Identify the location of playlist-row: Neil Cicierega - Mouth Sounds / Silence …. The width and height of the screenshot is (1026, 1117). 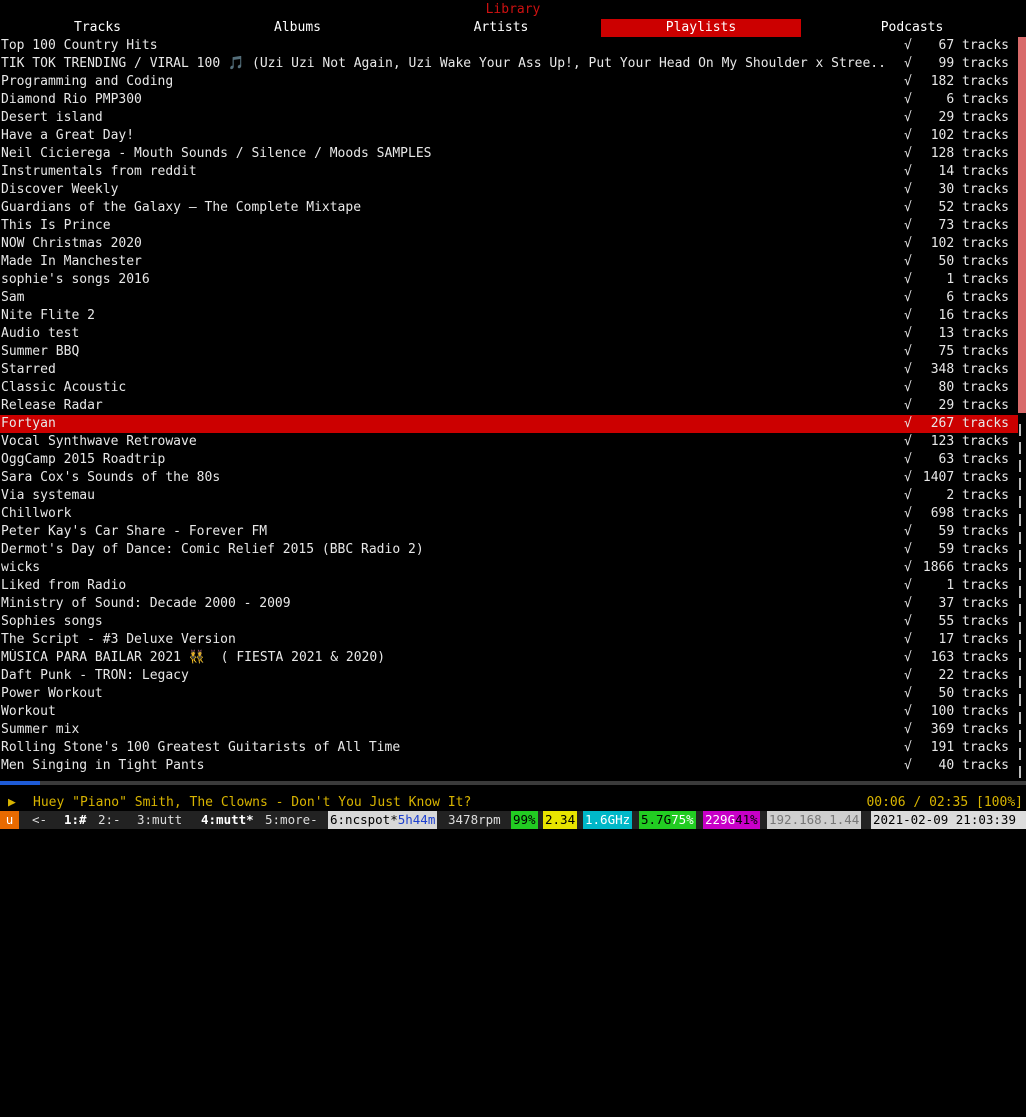
(509, 154).